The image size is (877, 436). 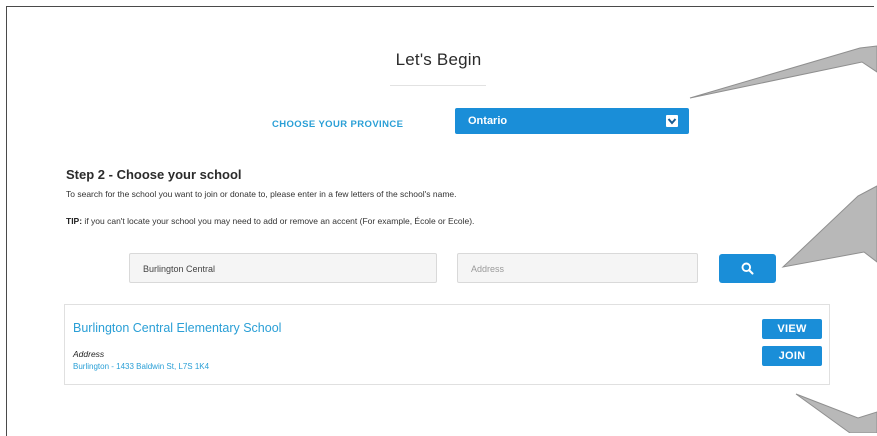 What do you see at coordinates (829, 226) in the screenshot?
I see `callout-arrow-search` at bounding box center [829, 226].